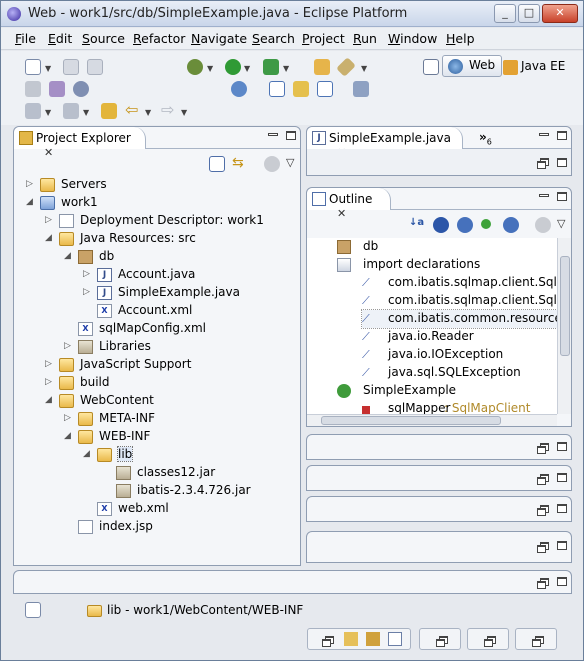 The width and height of the screenshot is (584, 661). I want to click on forward-dropdown-icon: ▼, so click(184, 112).